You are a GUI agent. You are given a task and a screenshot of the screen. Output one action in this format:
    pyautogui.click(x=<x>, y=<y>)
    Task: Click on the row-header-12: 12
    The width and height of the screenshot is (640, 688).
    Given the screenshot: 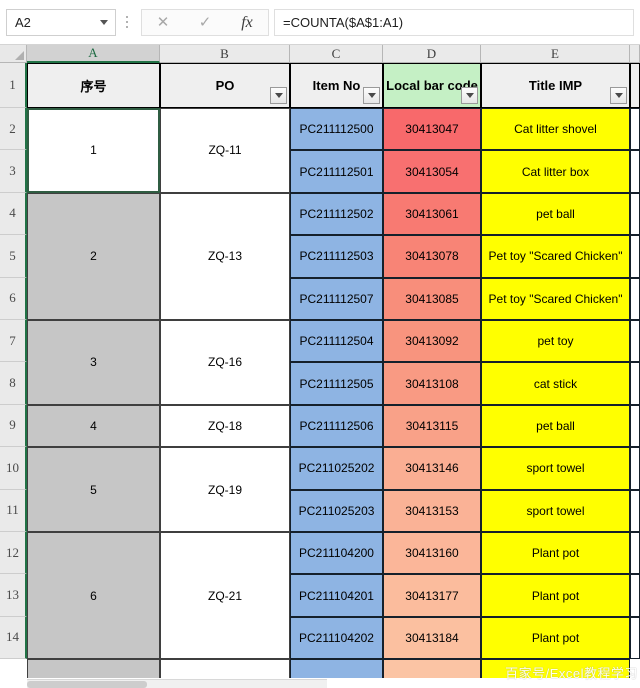 What is the action you would take?
    pyautogui.click(x=13, y=553)
    